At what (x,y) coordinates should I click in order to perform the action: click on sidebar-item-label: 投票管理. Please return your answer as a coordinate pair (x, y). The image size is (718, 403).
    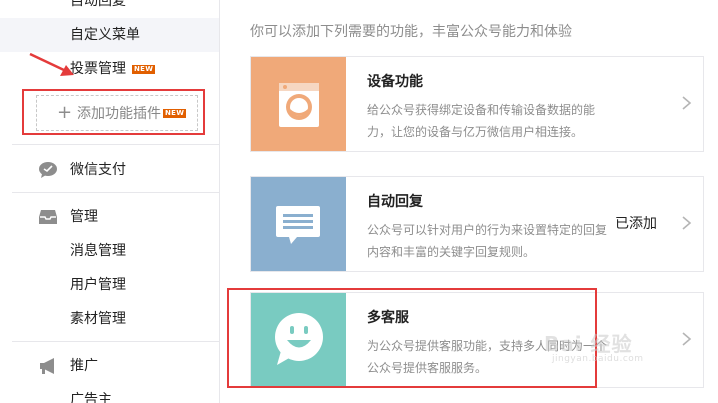
    Looking at the image, I should click on (98, 69).